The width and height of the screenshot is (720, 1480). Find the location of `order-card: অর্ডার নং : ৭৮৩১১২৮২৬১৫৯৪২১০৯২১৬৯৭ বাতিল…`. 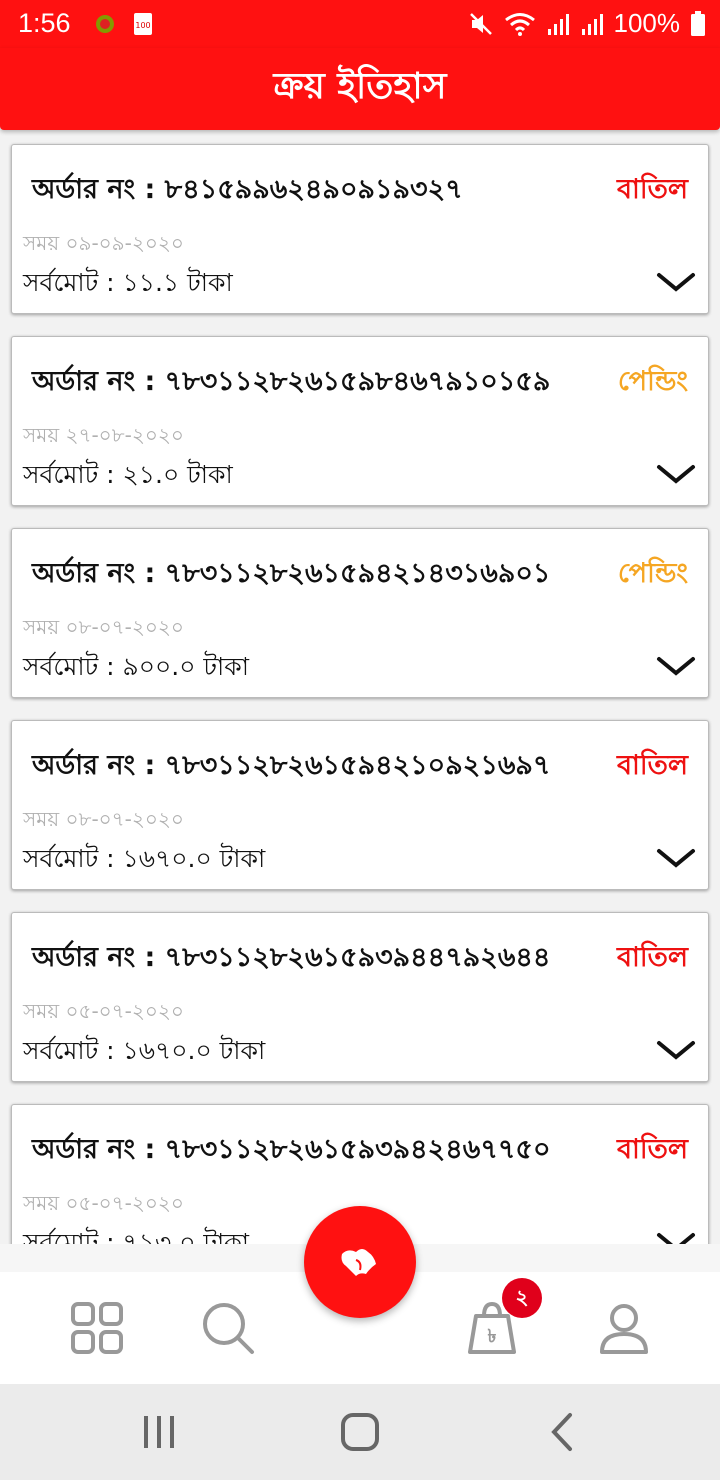

order-card: অর্ডার নং : ৭৮৩১১২৮২৬১৫৯৪২১০৯২১৬৯৭ বাতিল… is located at coordinates (360, 805).